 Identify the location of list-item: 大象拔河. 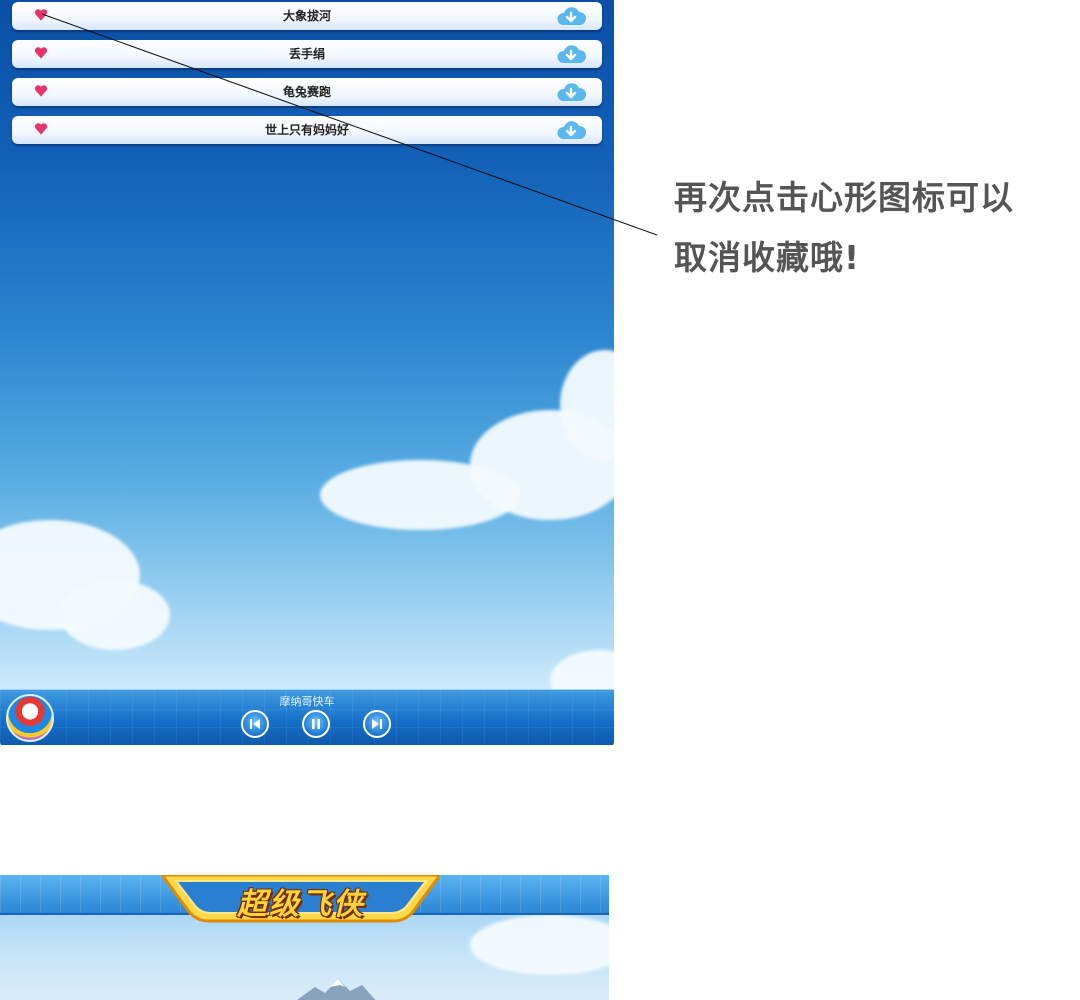
(307, 16).